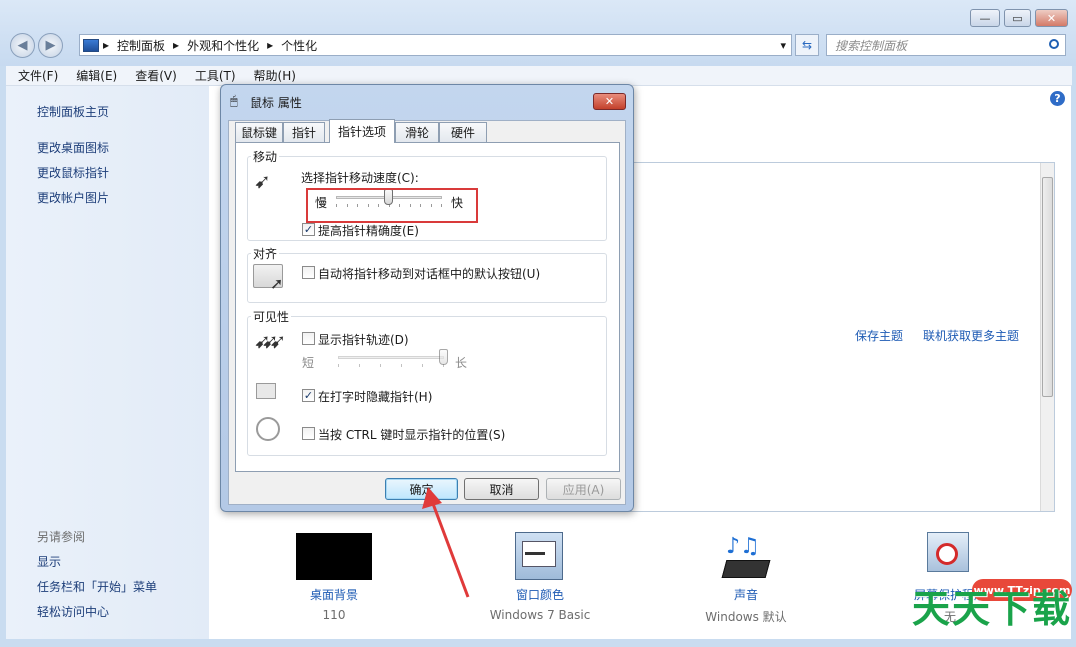 The width and height of the screenshot is (1076, 647). I want to click on search-placeholder: 搜索控制面板, so click(871, 45).